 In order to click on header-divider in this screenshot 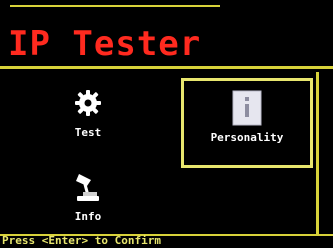, I will do `click(166, 67)`.